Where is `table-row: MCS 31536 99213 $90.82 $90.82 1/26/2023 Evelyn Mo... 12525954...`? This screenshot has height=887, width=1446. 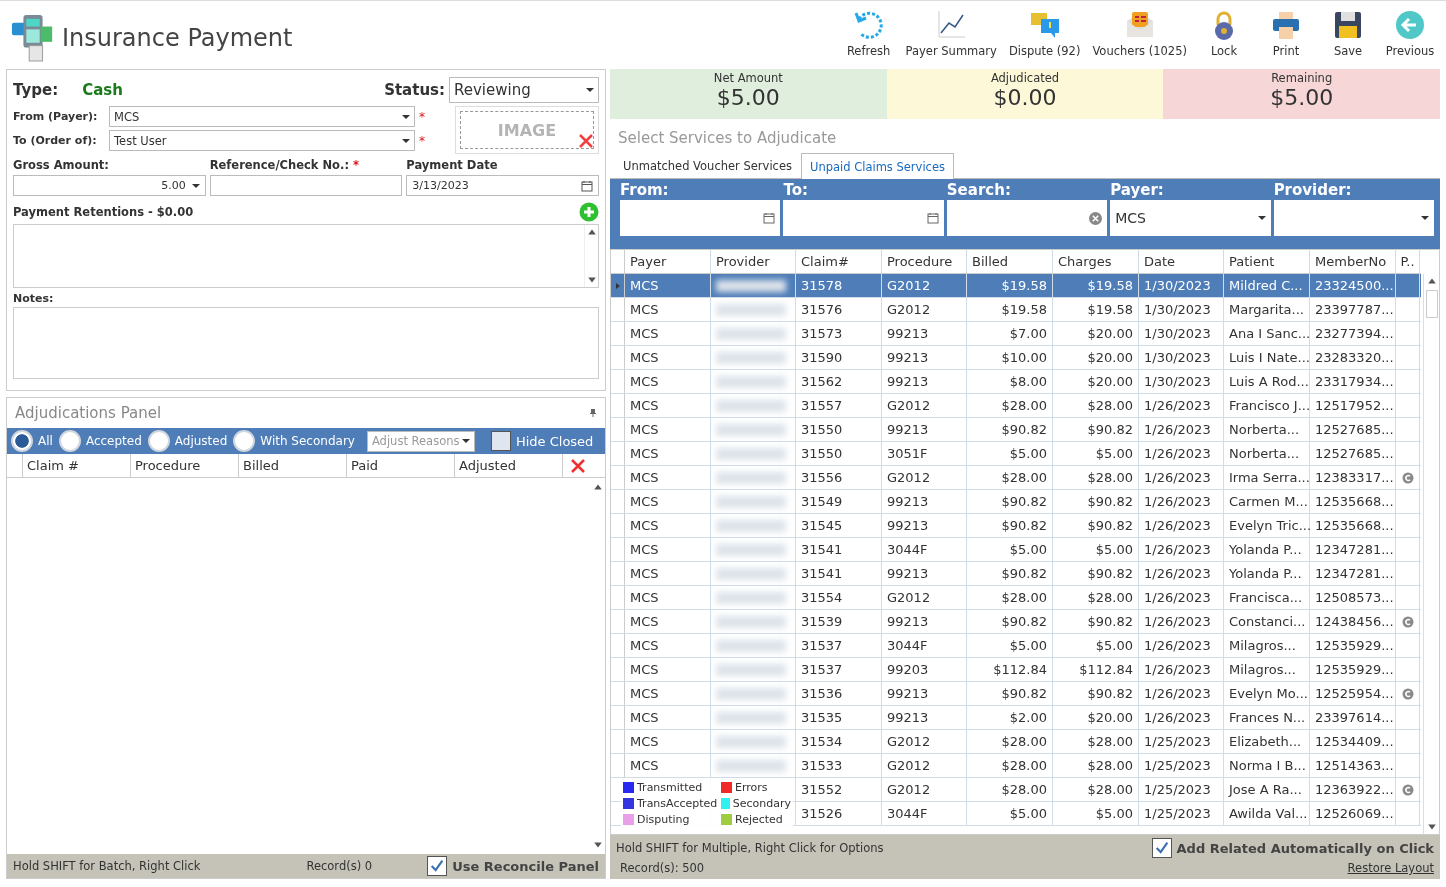
table-row: MCS 31536 99213 $90.82 $90.82 1/26/2023 Evelyn Mo... 12525954... is located at coordinates (1016, 694).